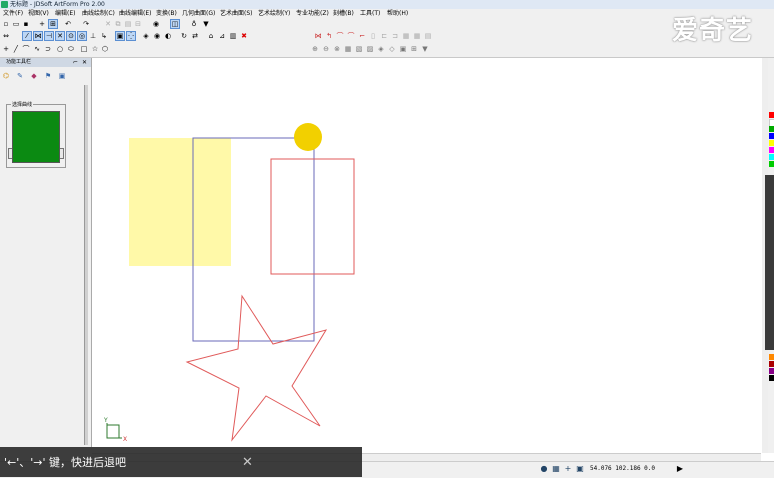  What do you see at coordinates (244, 36) in the screenshot?
I see `close-icon: ✖` at bounding box center [244, 36].